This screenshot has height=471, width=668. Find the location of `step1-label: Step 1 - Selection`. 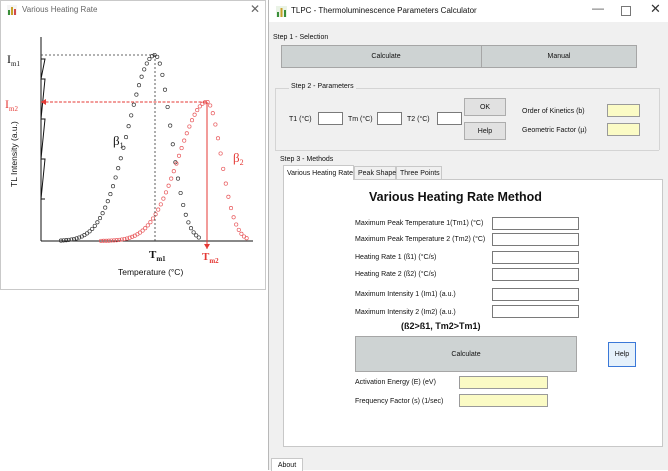

step1-label: Step 1 - Selection is located at coordinates (301, 37).